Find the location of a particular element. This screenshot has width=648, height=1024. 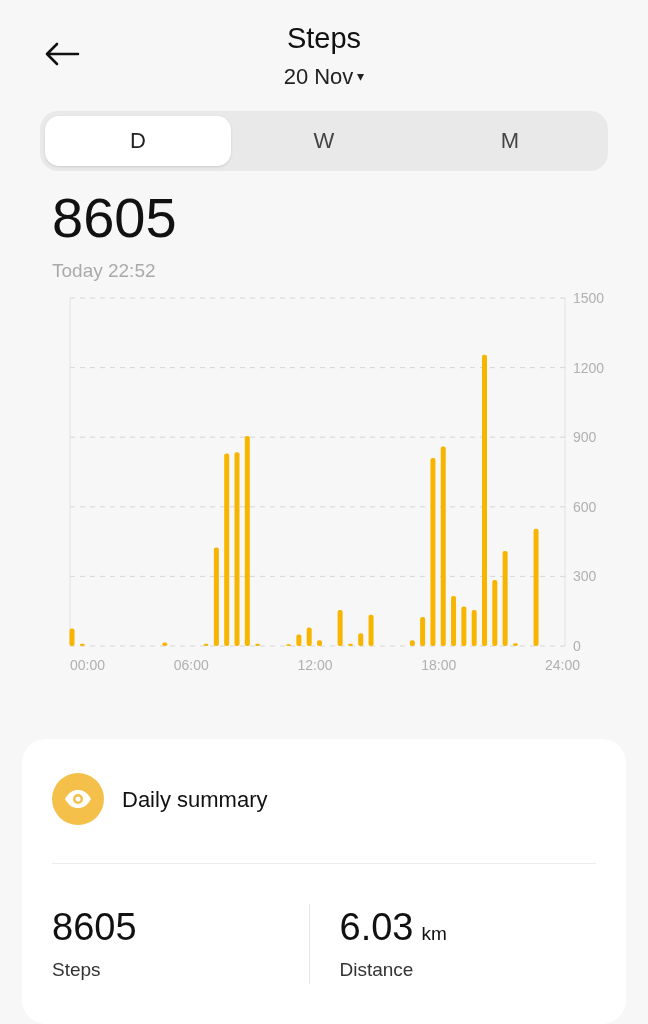

step-total: 8605 is located at coordinates (115, 217).